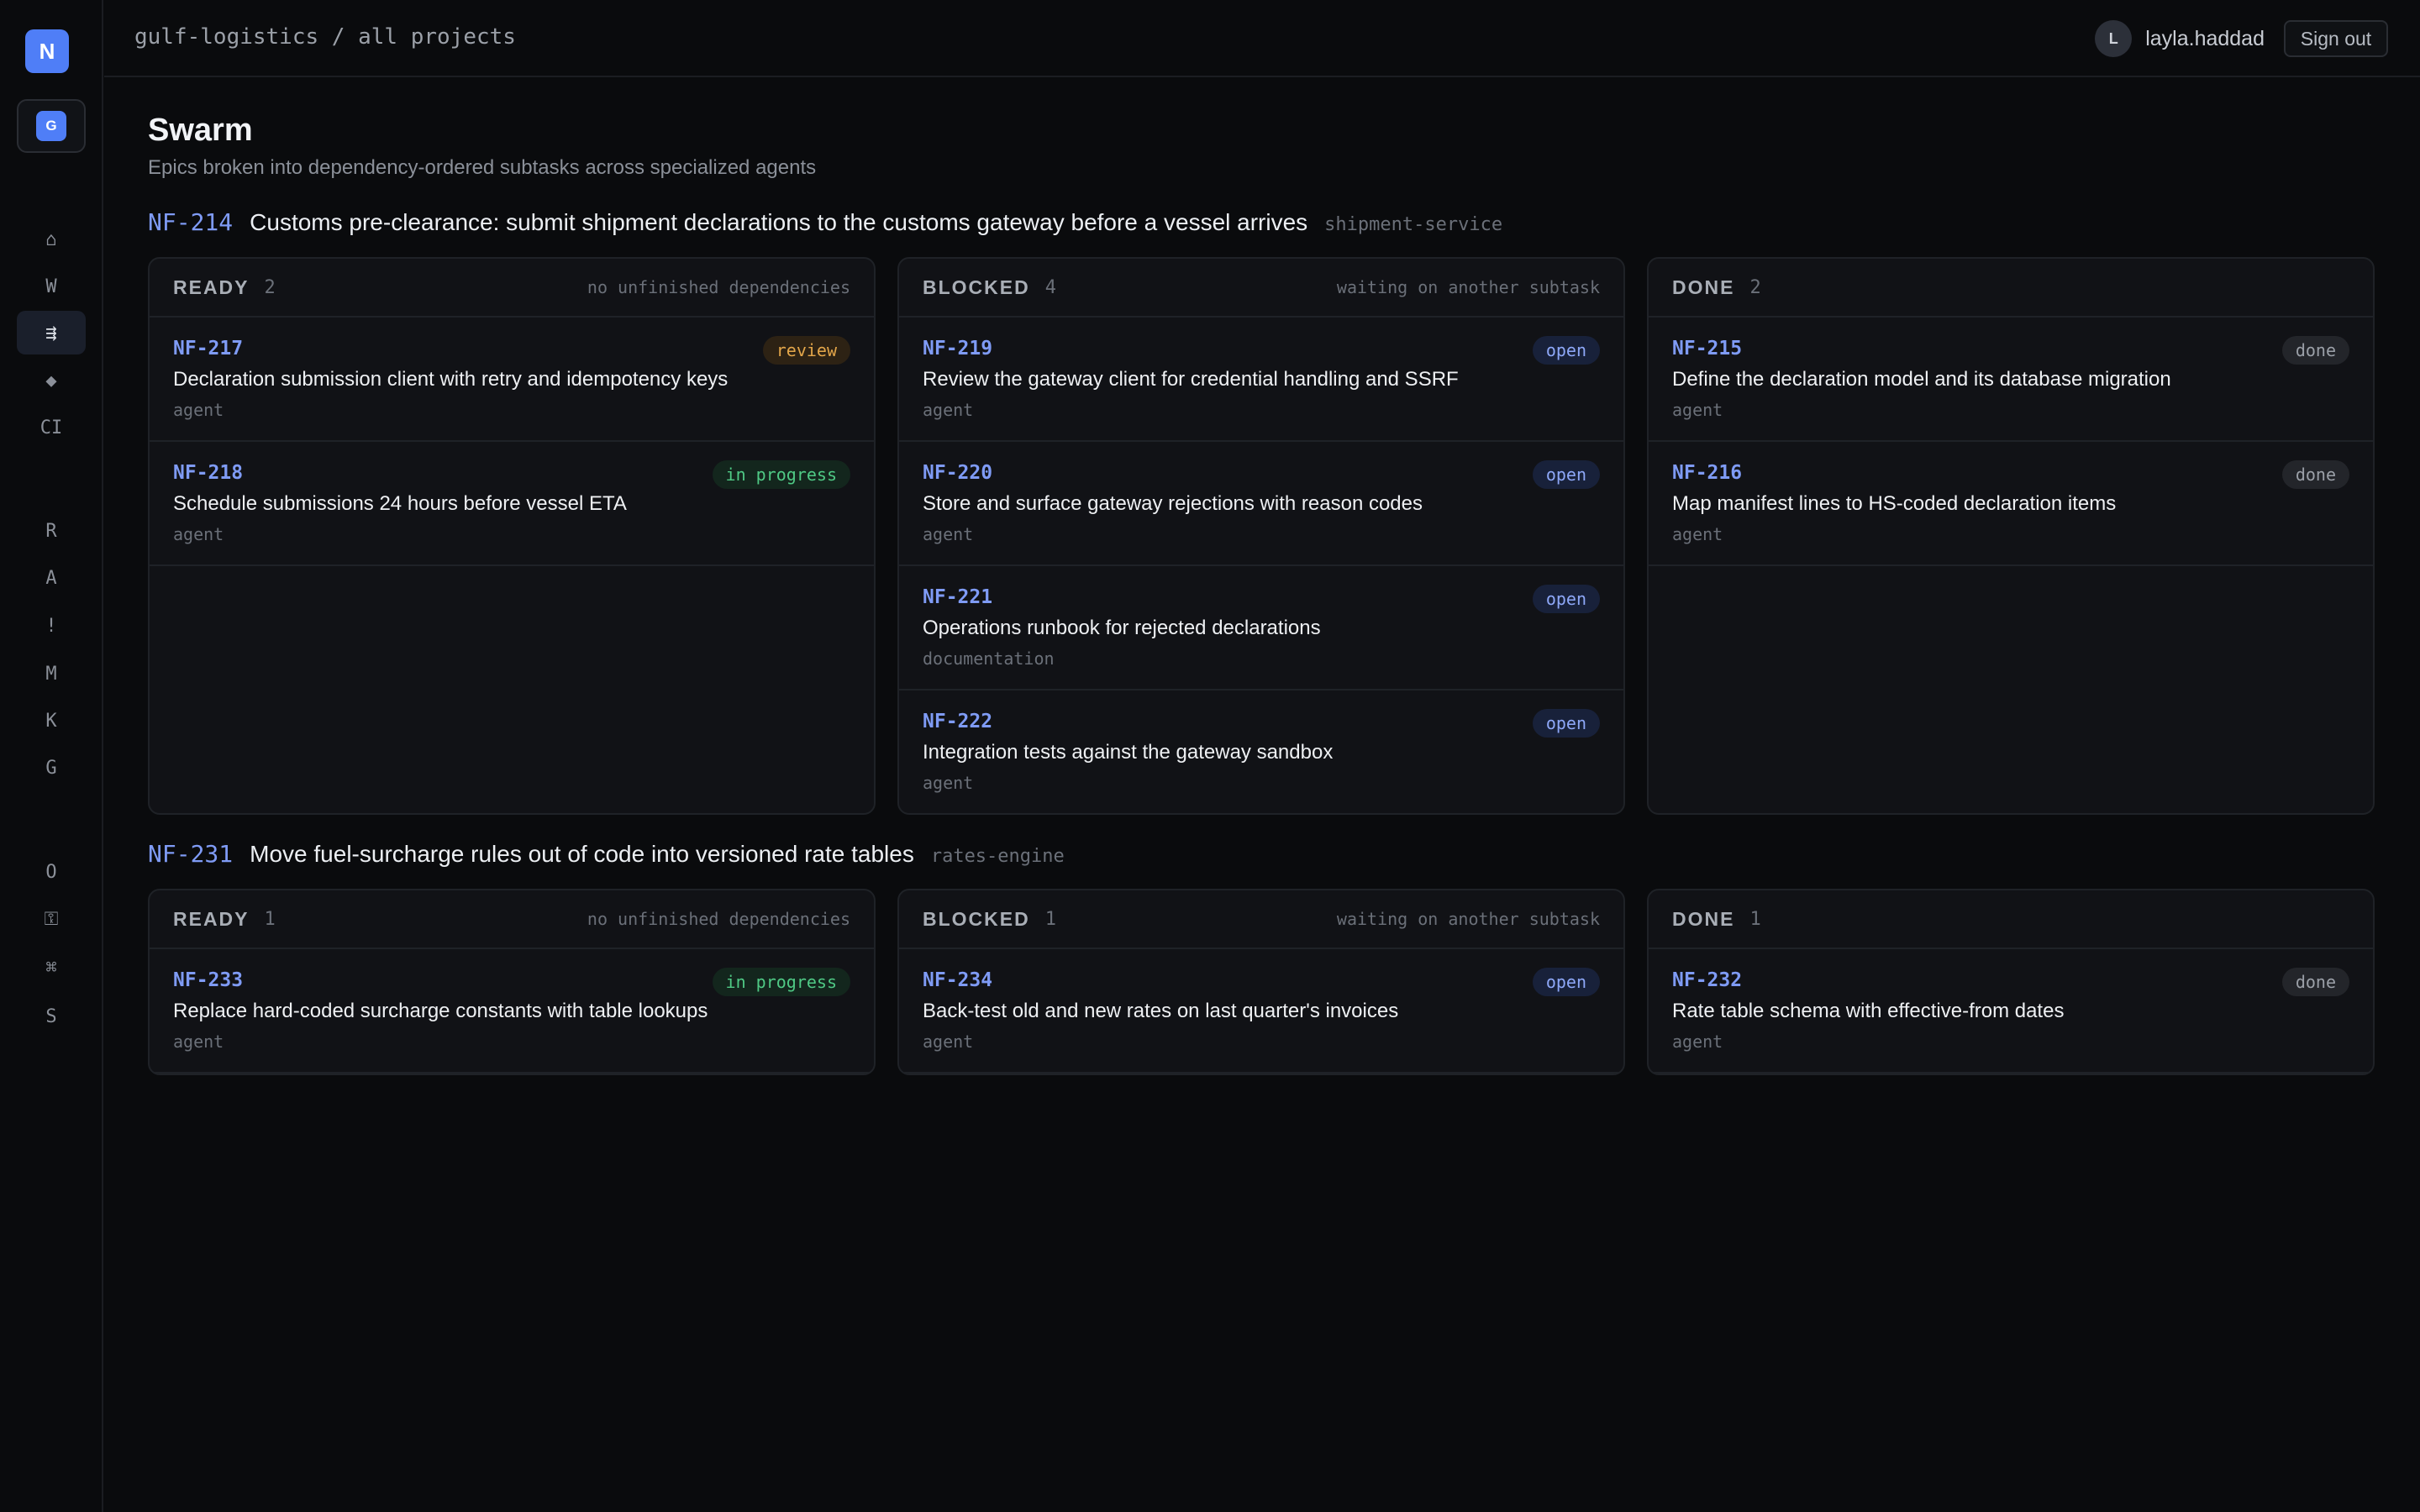 This screenshot has height=1512, width=2420. Describe the element at coordinates (1261, 349) in the screenshot. I see `task-id: NF-219` at that location.